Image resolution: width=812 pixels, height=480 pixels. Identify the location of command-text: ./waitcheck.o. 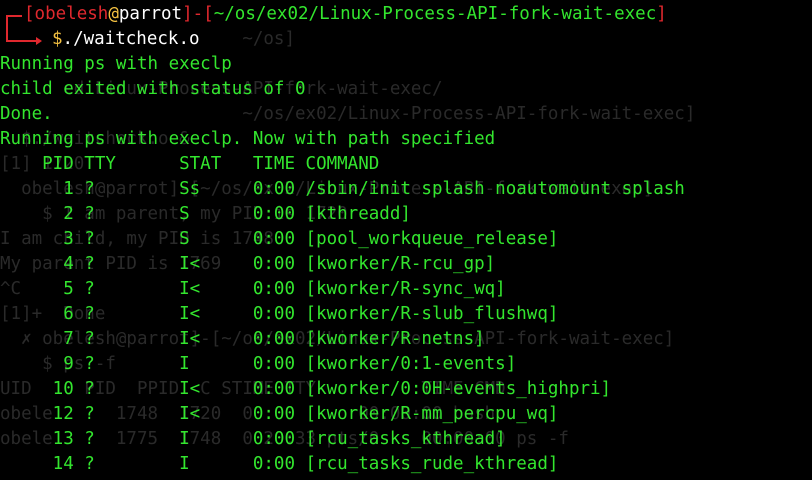
(131, 39).